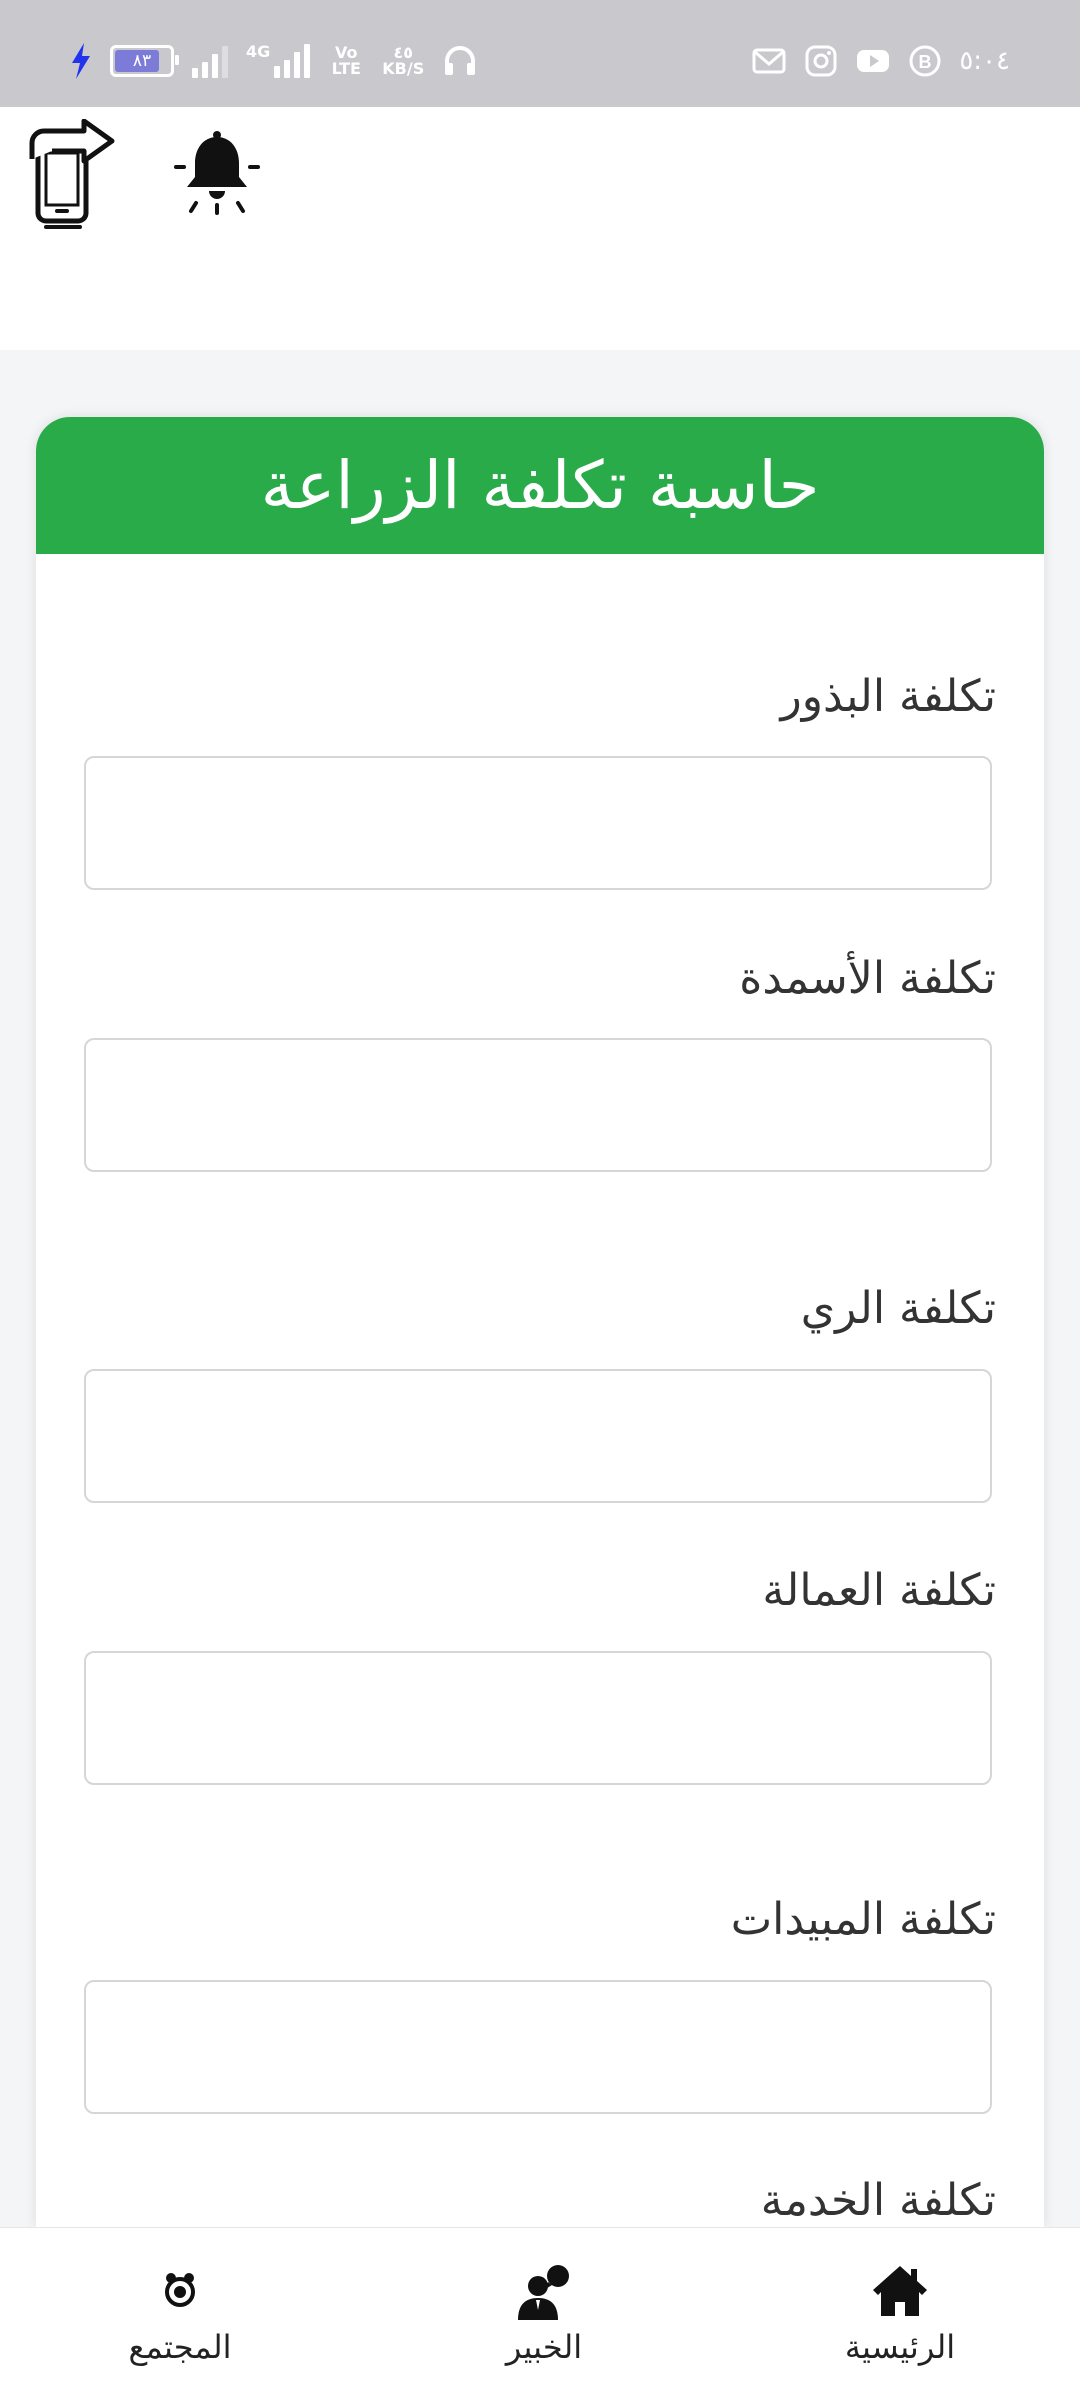  I want to click on data-speed: ٤٥ KB/S, so click(403, 61).